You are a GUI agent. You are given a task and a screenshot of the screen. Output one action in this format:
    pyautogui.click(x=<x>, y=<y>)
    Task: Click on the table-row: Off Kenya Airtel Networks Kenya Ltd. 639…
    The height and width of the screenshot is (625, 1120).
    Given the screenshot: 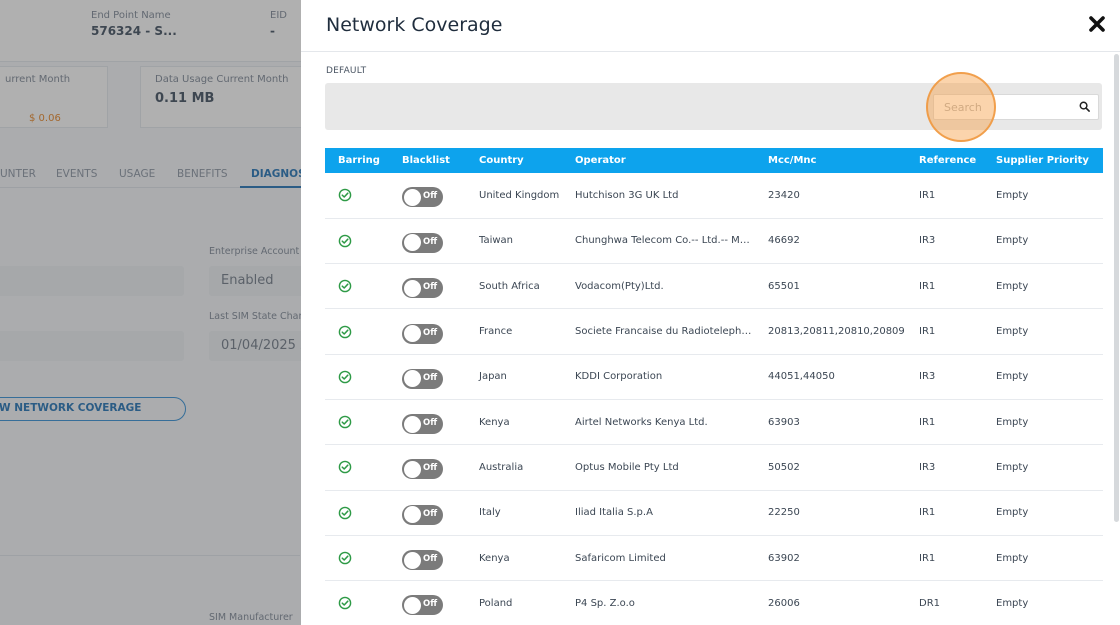 What is the action you would take?
    pyautogui.click(x=714, y=422)
    